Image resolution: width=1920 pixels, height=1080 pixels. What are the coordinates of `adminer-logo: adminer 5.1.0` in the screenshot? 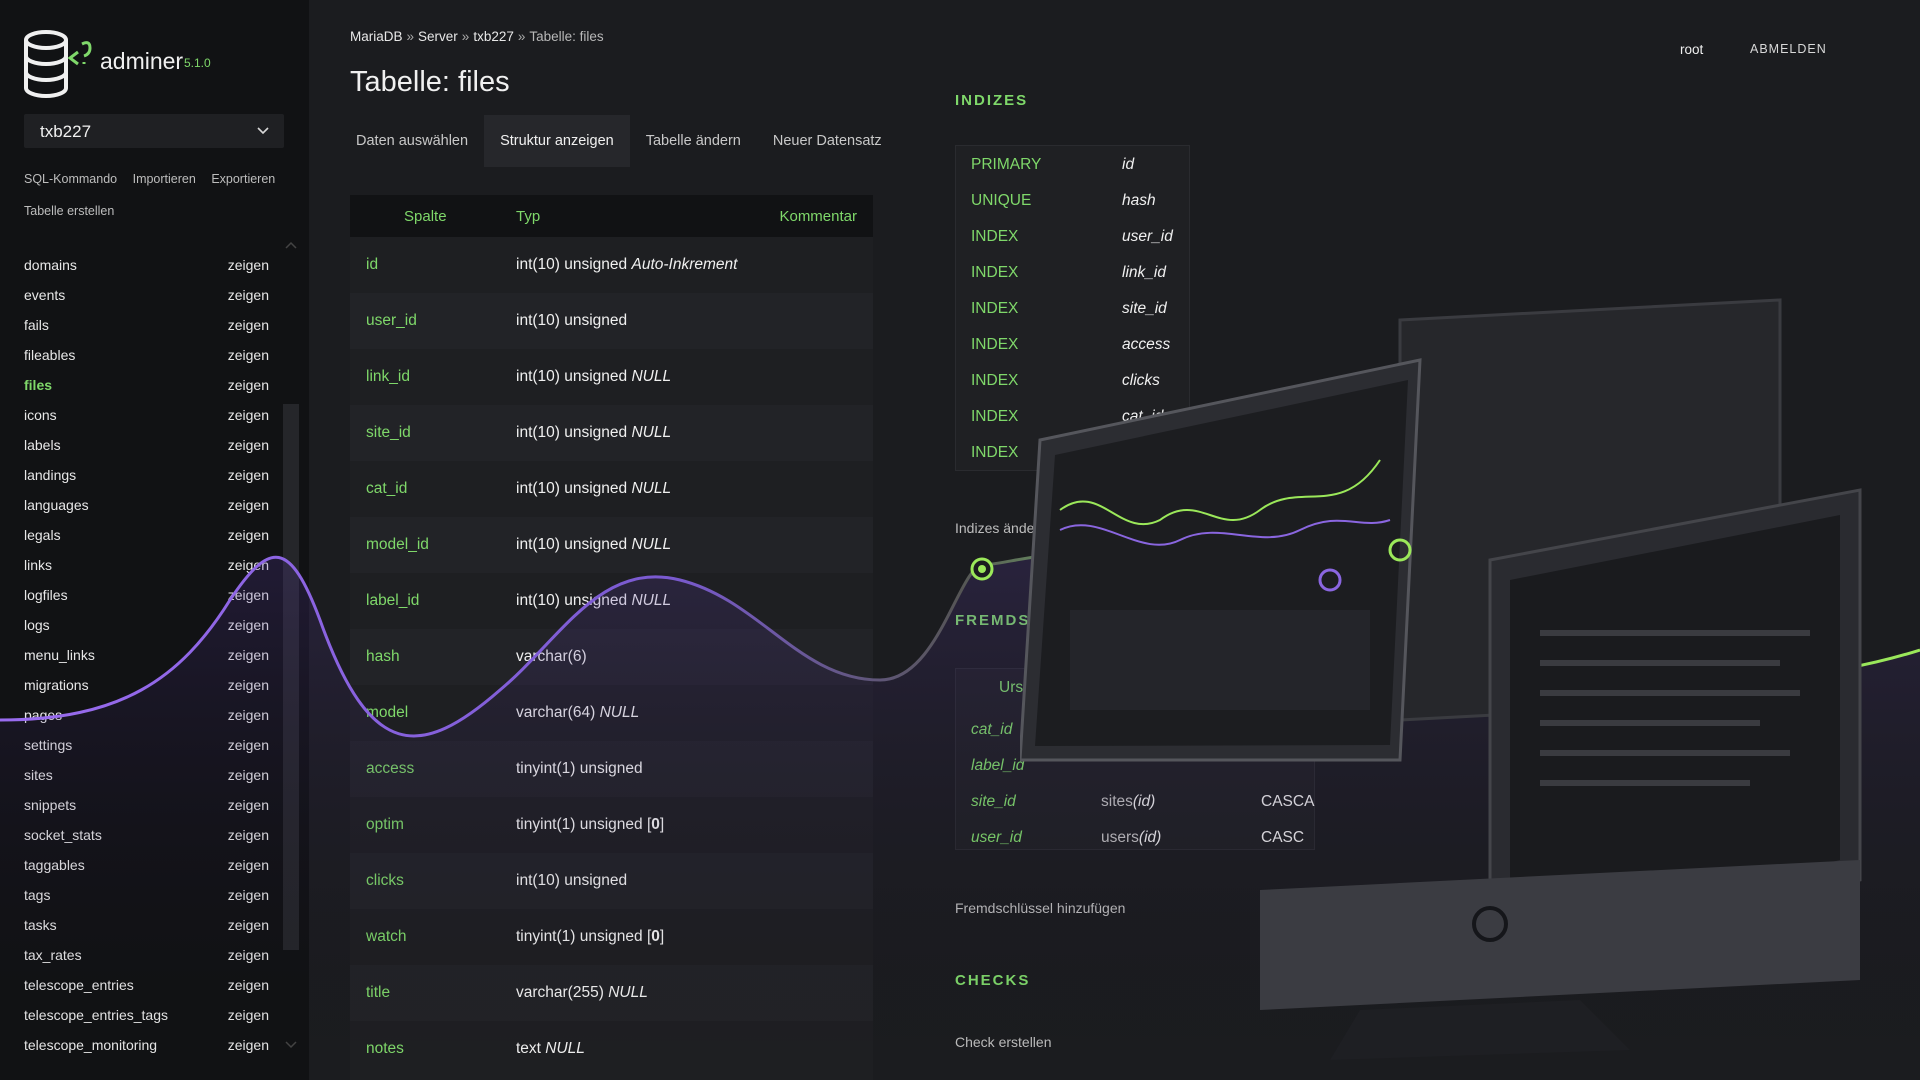 It's located at (154, 64).